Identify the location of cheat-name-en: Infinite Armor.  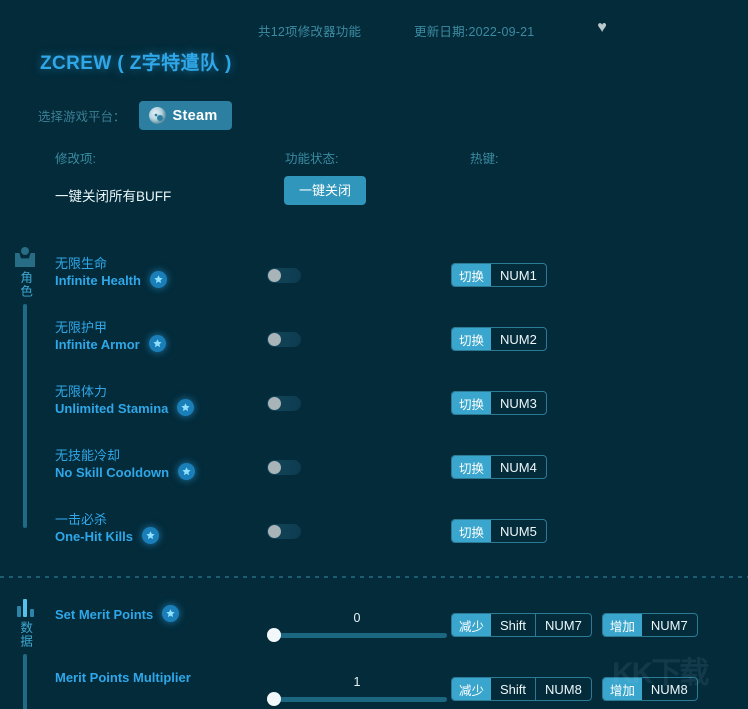
(97, 344).